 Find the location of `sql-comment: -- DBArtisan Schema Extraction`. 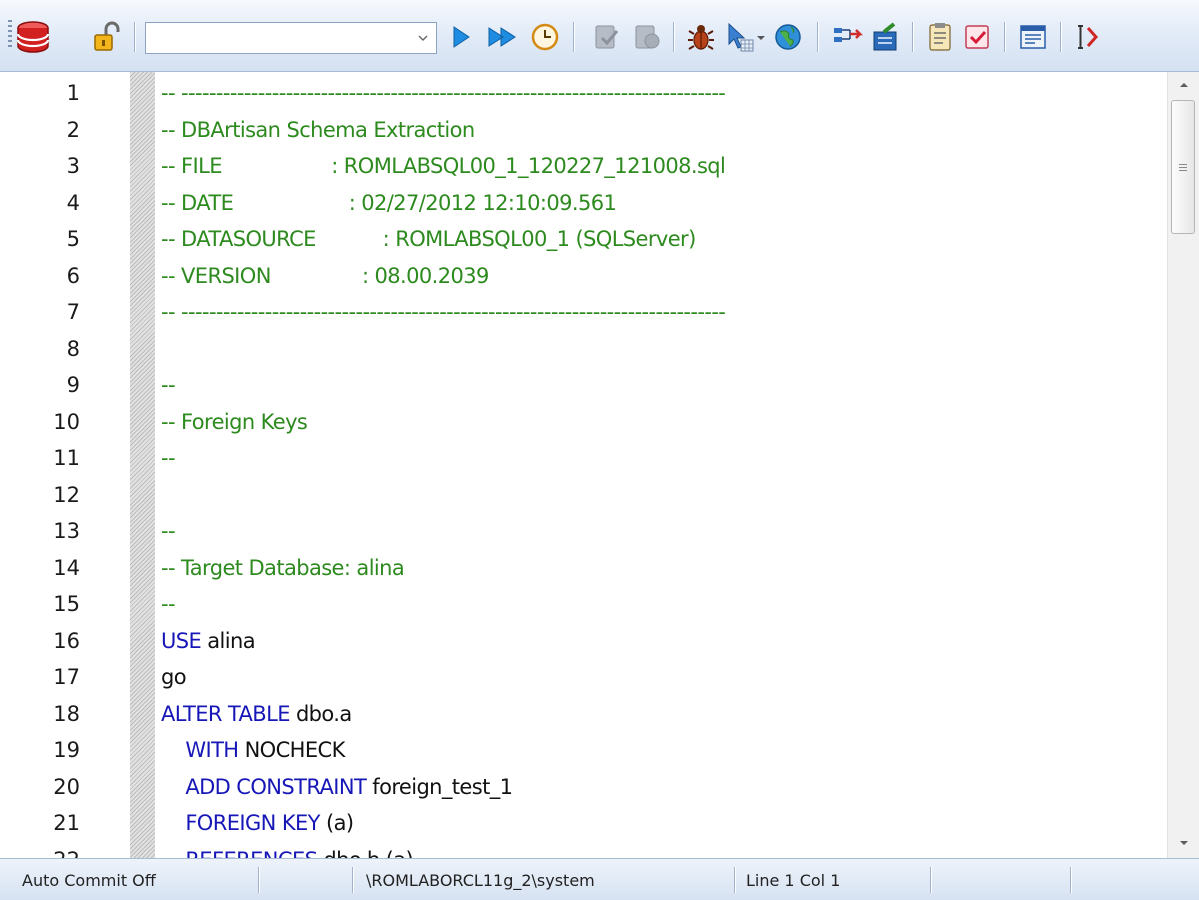

sql-comment: -- DBArtisan Schema Extraction is located at coordinates (318, 129).